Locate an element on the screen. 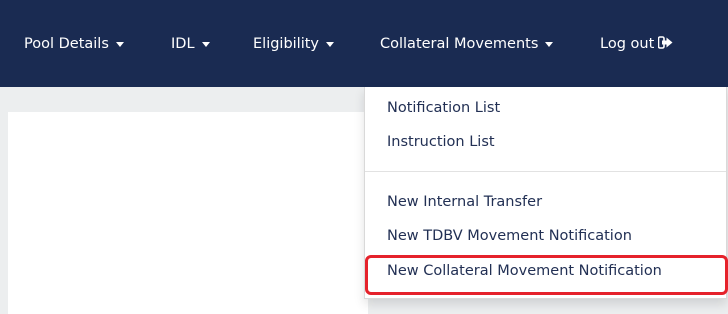 The height and width of the screenshot is (314, 728). nav-pool-details: Pool Details is located at coordinates (74, 43).